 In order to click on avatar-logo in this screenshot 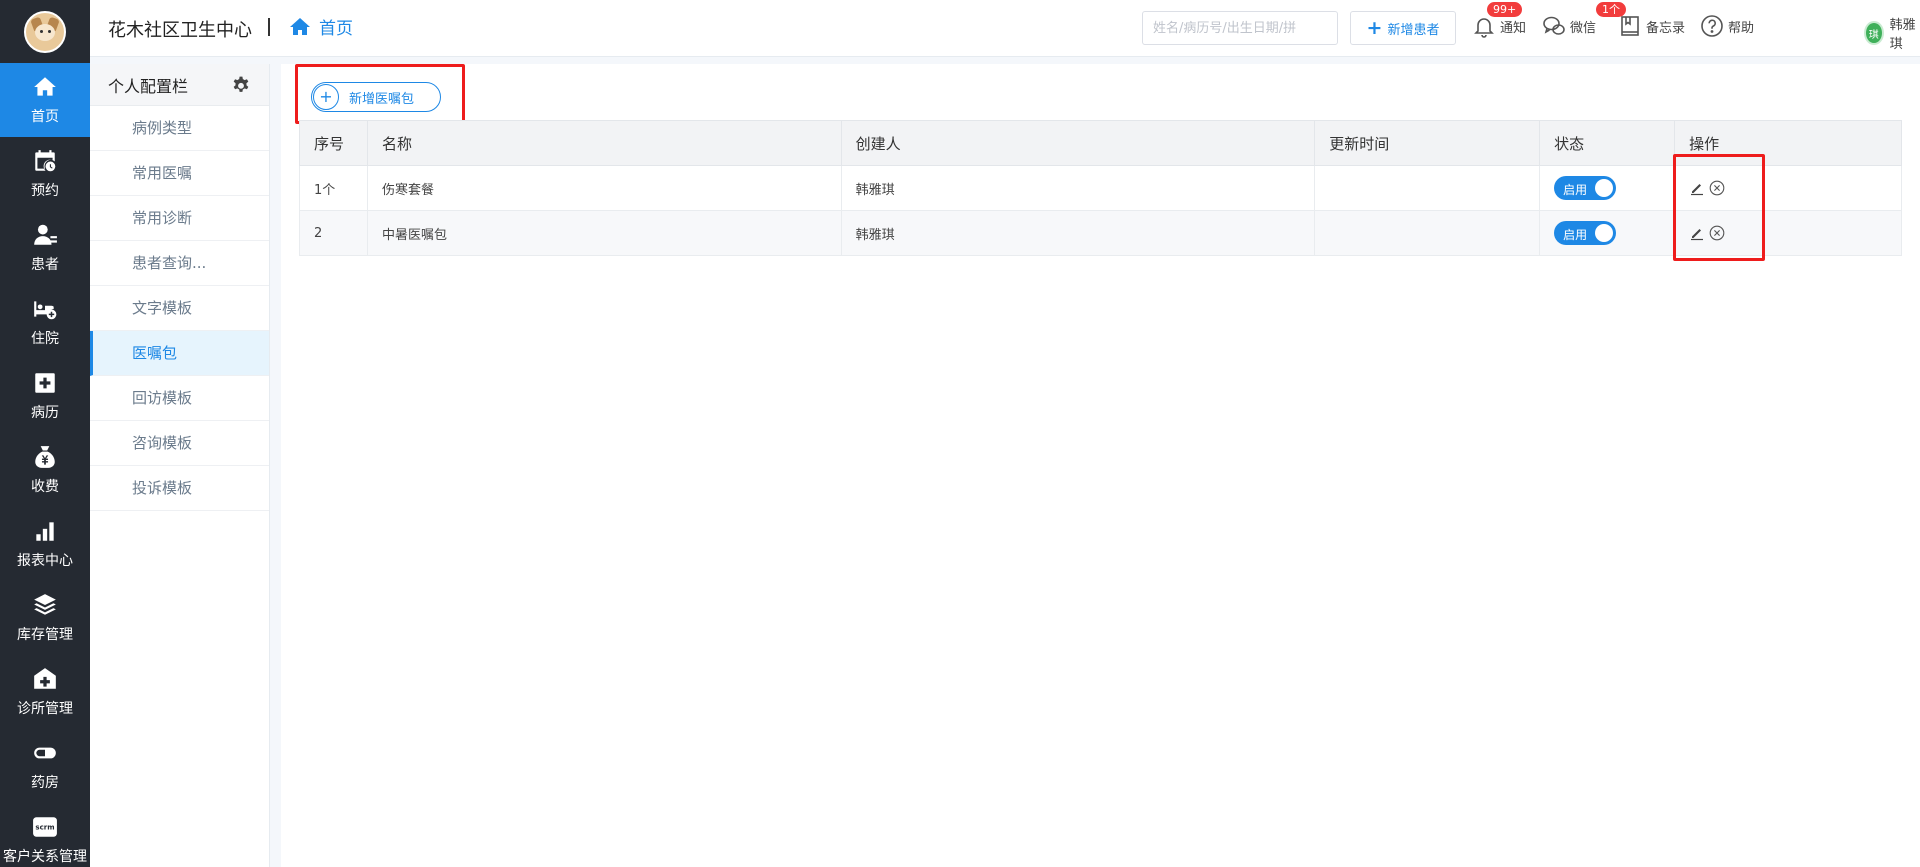, I will do `click(45, 31)`.